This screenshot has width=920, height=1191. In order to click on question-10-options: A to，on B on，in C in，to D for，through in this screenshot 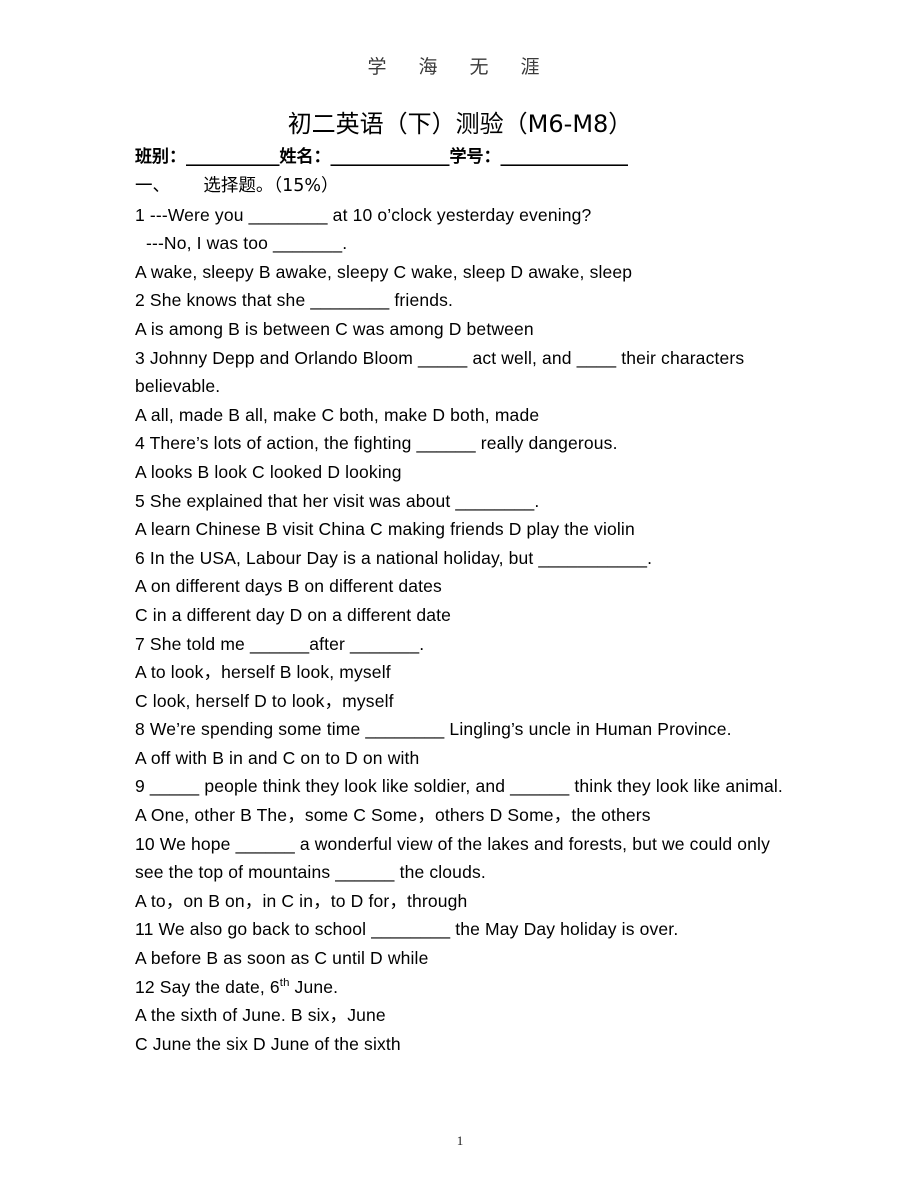, I will do `click(301, 900)`.